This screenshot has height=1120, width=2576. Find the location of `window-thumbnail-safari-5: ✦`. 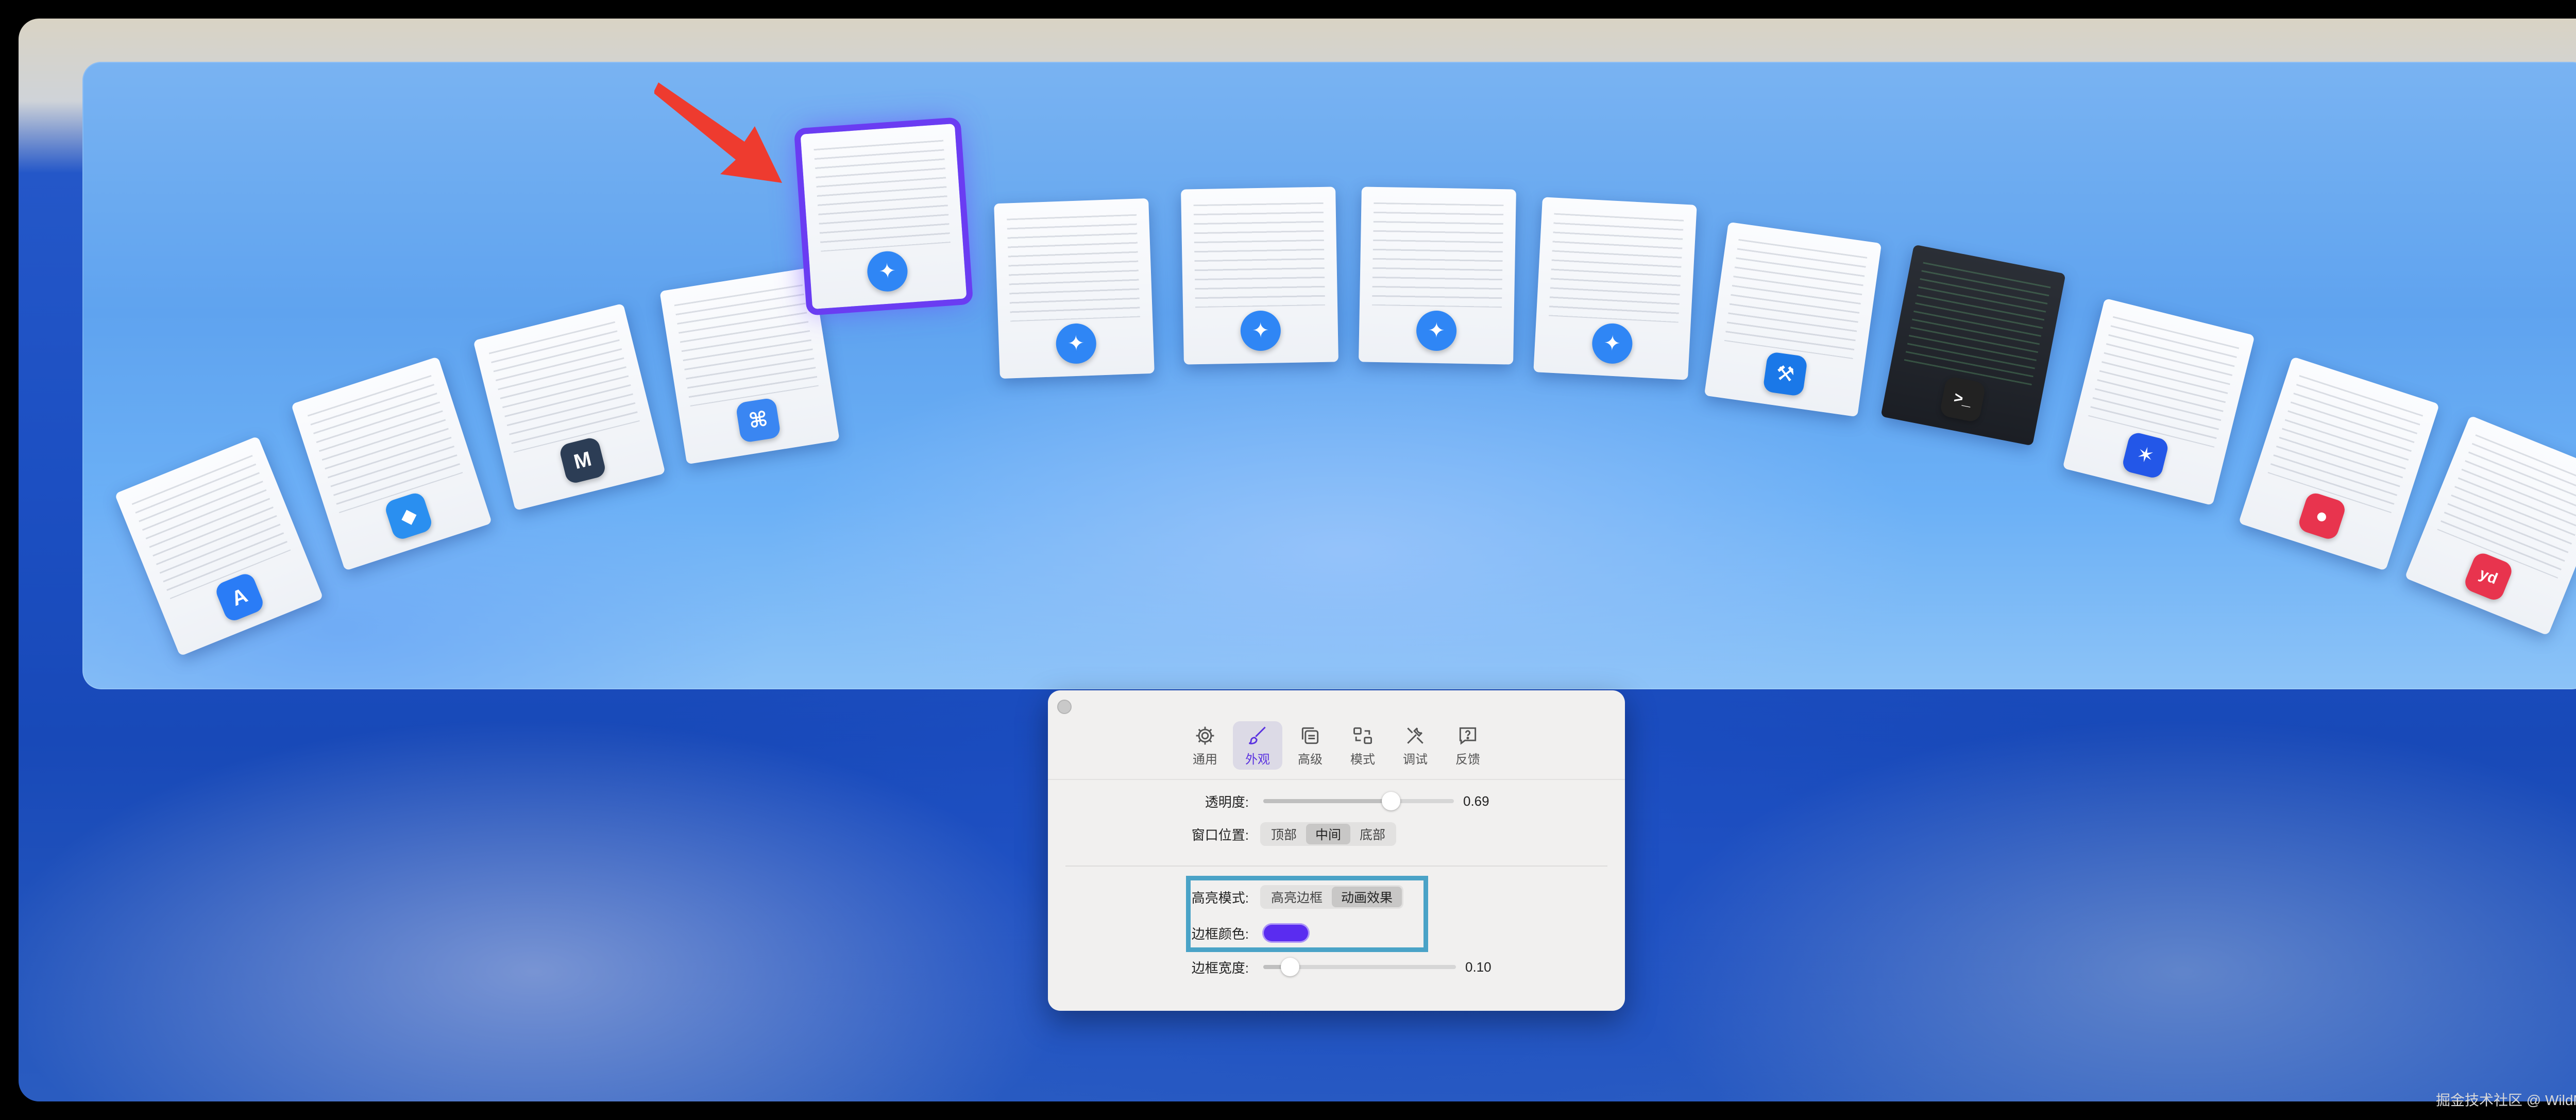

window-thumbnail-safari-5: ✦ is located at coordinates (1615, 288).